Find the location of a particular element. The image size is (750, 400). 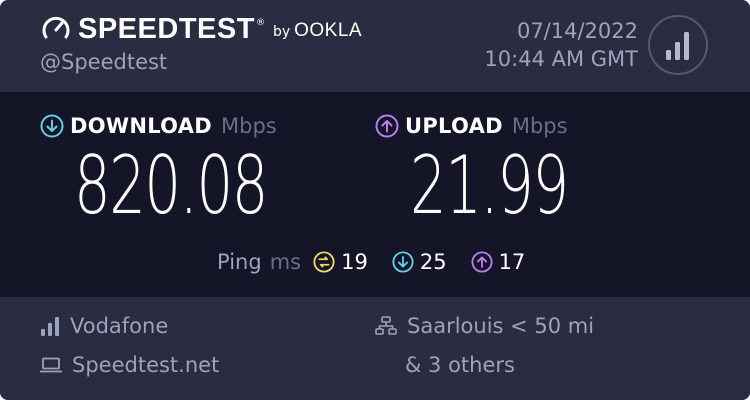

upload-header: UPLOAD Mbps is located at coordinates (471, 126).